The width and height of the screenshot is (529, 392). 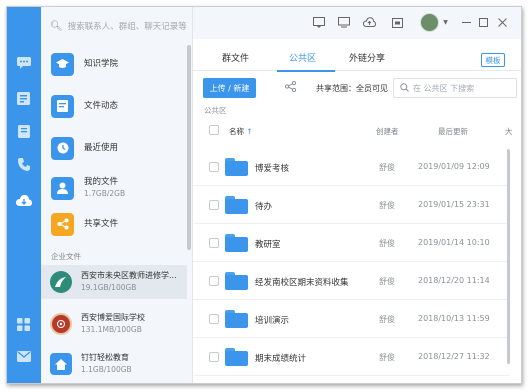 What do you see at coordinates (466, 22) in the screenshot?
I see `minimize-icon` at bounding box center [466, 22].